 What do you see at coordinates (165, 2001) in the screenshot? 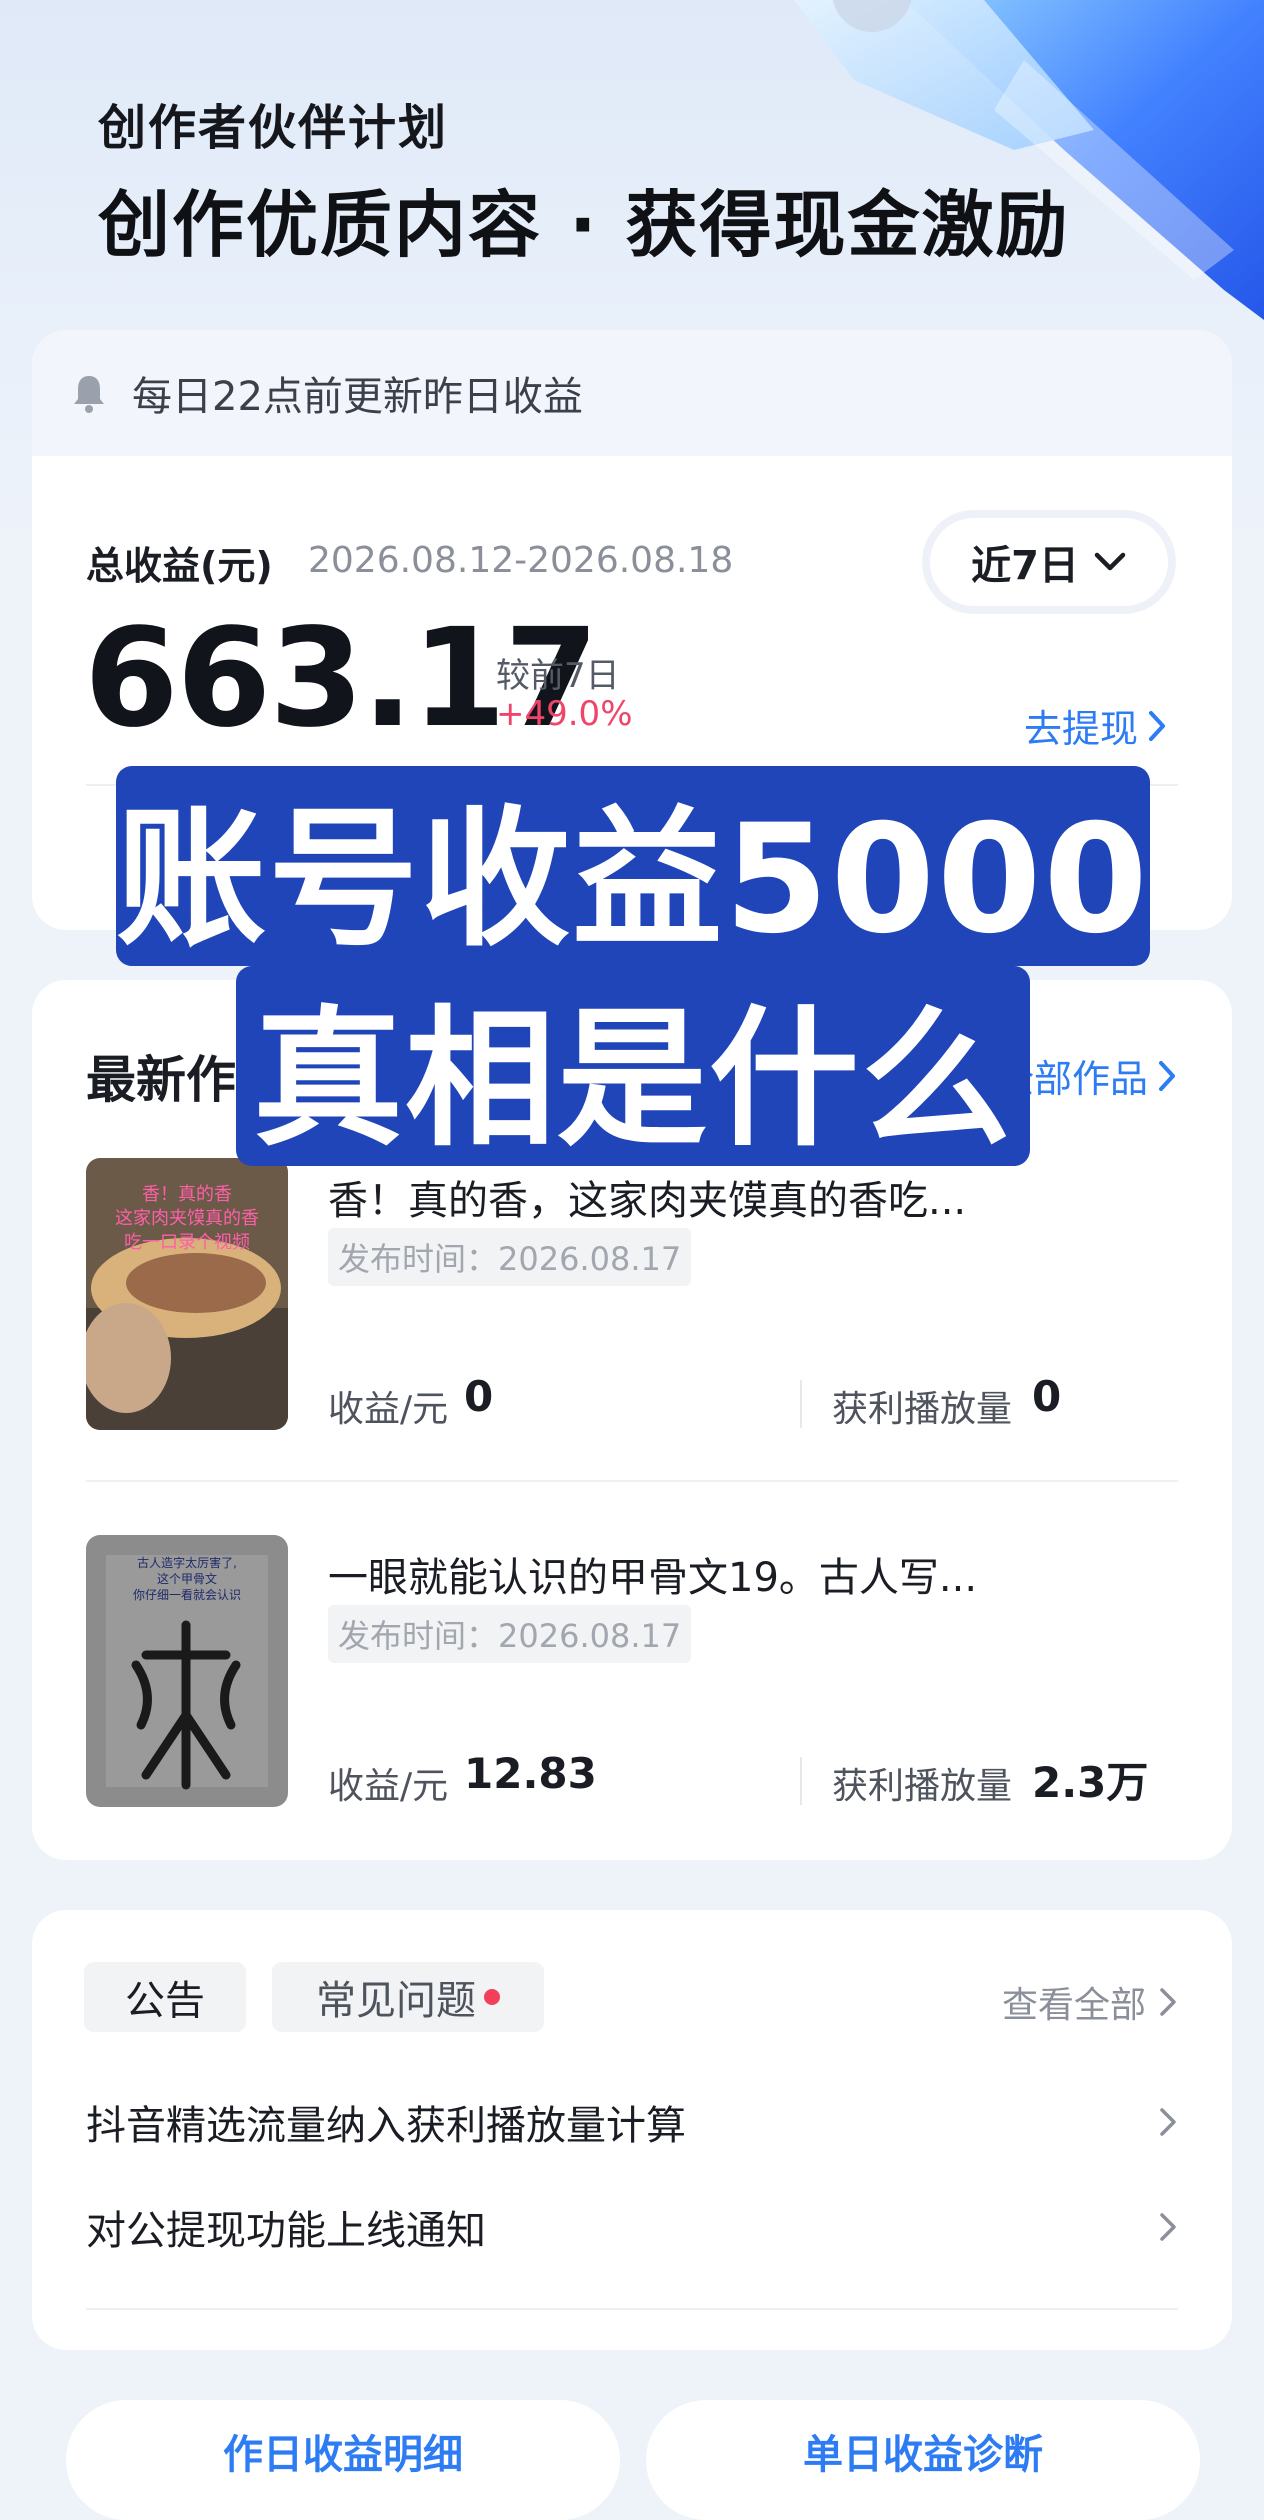
I see `tab-label: 公告` at bounding box center [165, 2001].